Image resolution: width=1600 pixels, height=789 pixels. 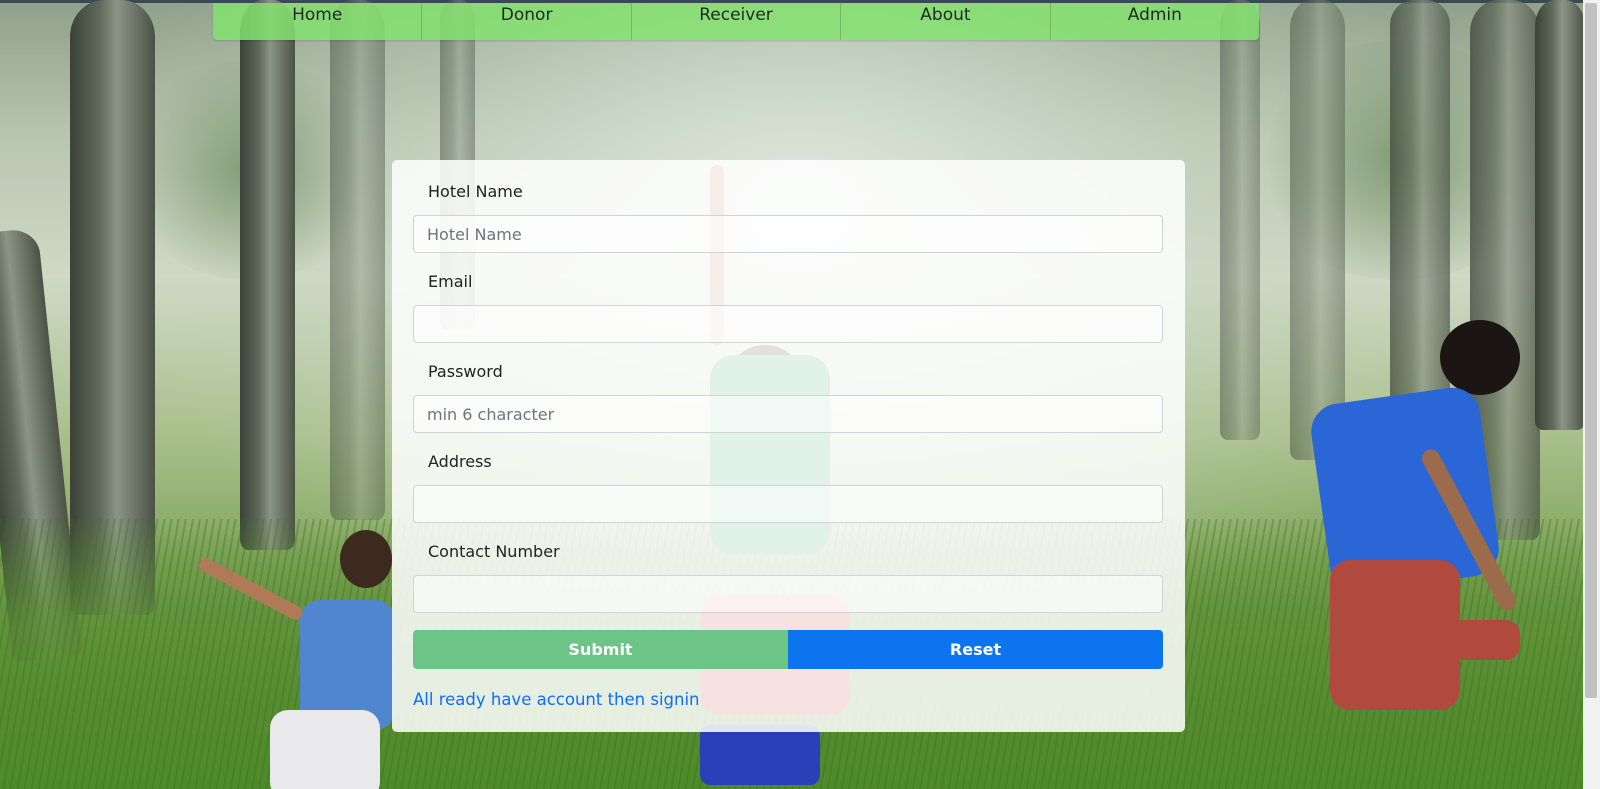 What do you see at coordinates (946, 21) in the screenshot?
I see `nav-about: About` at bounding box center [946, 21].